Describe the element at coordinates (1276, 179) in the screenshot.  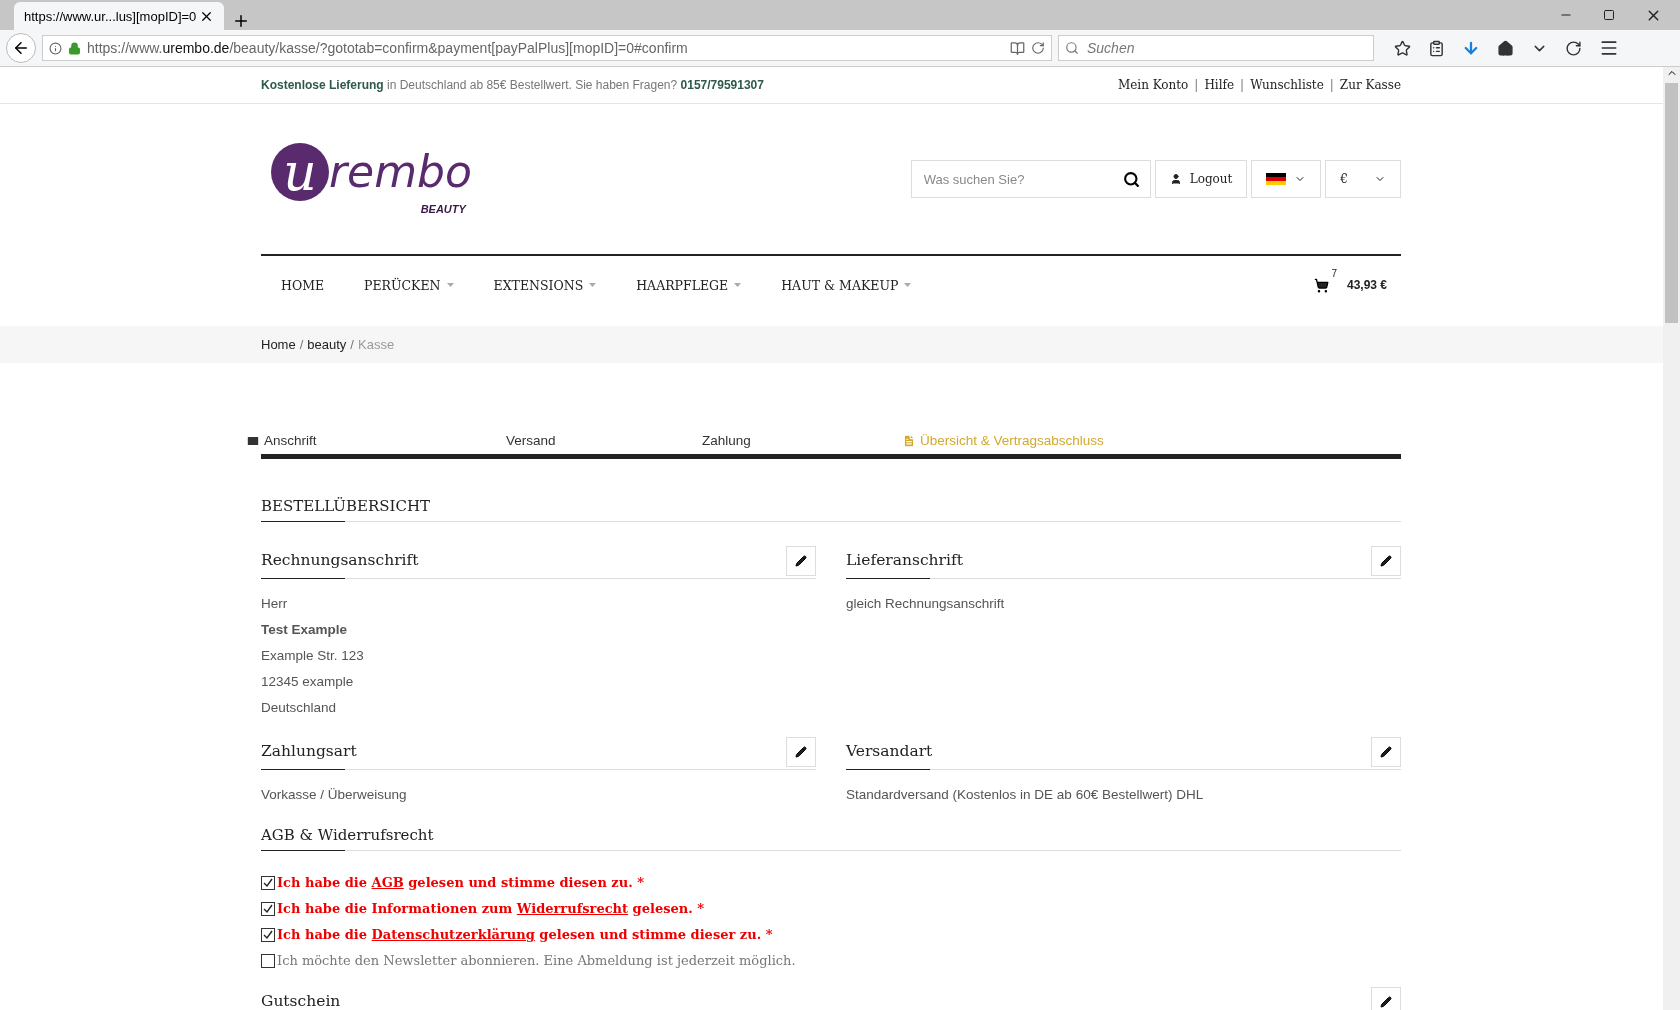
I see `flag-icon` at that location.